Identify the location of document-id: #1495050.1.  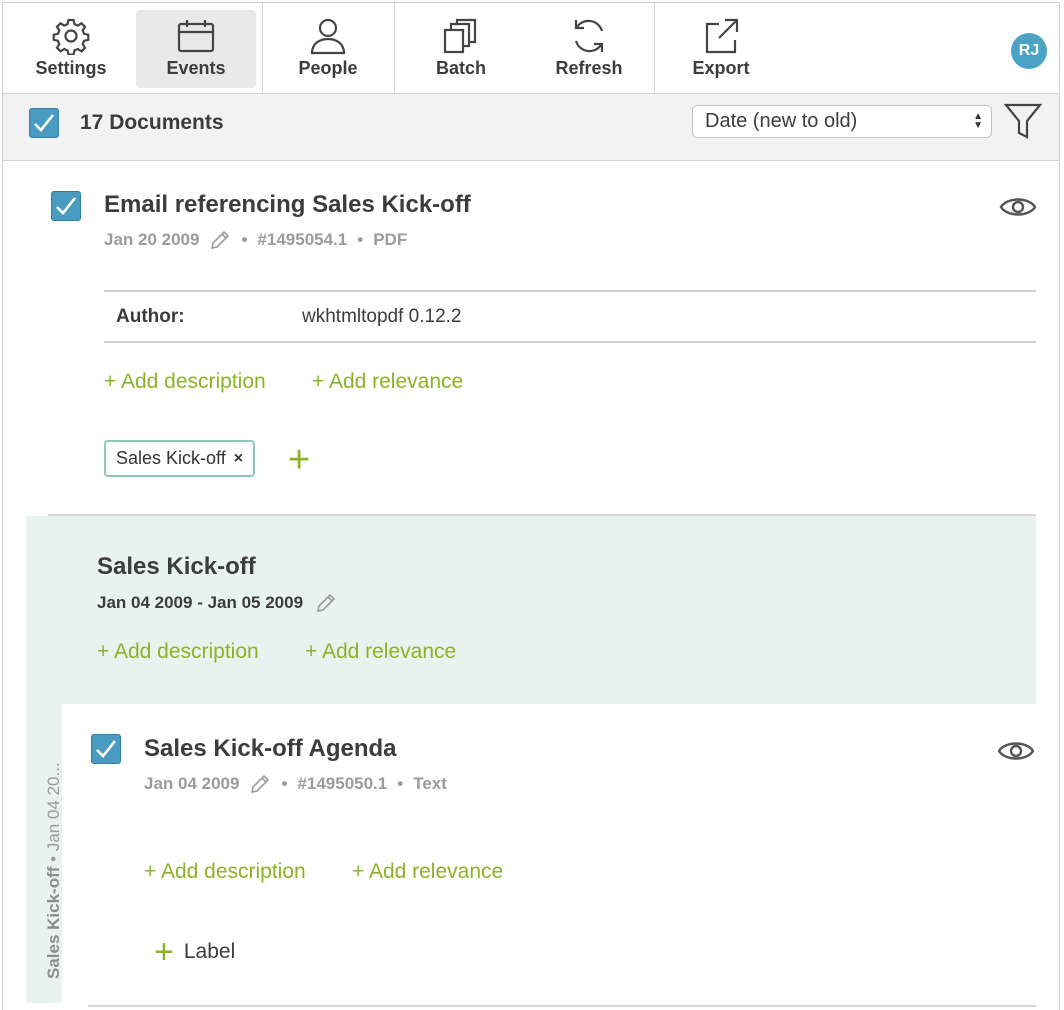
(342, 783).